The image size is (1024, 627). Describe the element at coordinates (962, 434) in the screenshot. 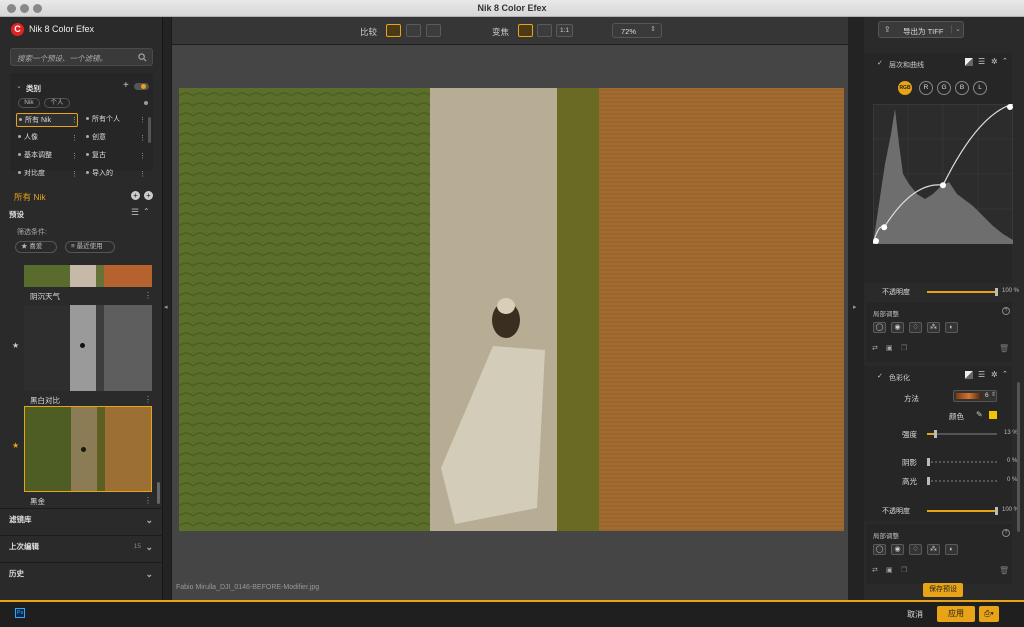

I see `strength-slider` at that location.